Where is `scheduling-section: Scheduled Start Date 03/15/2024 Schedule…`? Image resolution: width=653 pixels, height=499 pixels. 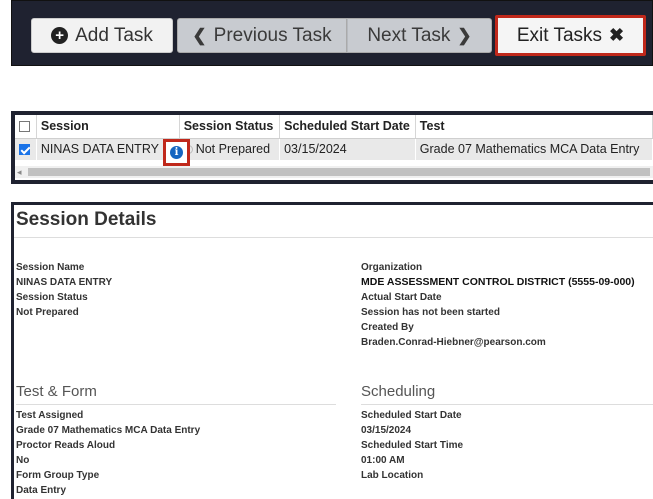
scheduling-section: Scheduled Start Date 03/15/2024 Schedule… is located at coordinates (412, 445).